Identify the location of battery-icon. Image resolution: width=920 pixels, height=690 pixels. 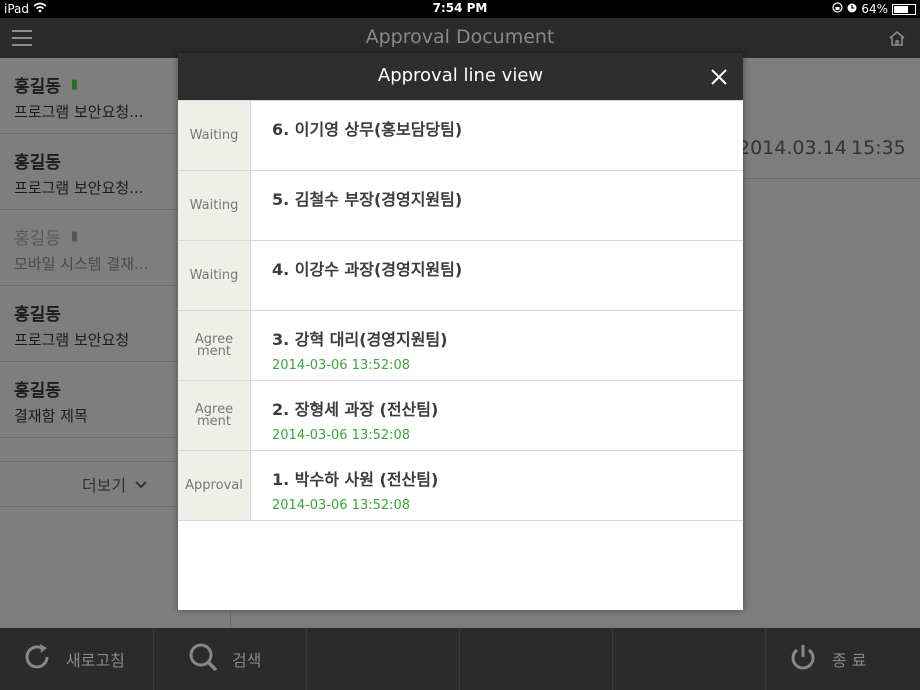
(904, 9).